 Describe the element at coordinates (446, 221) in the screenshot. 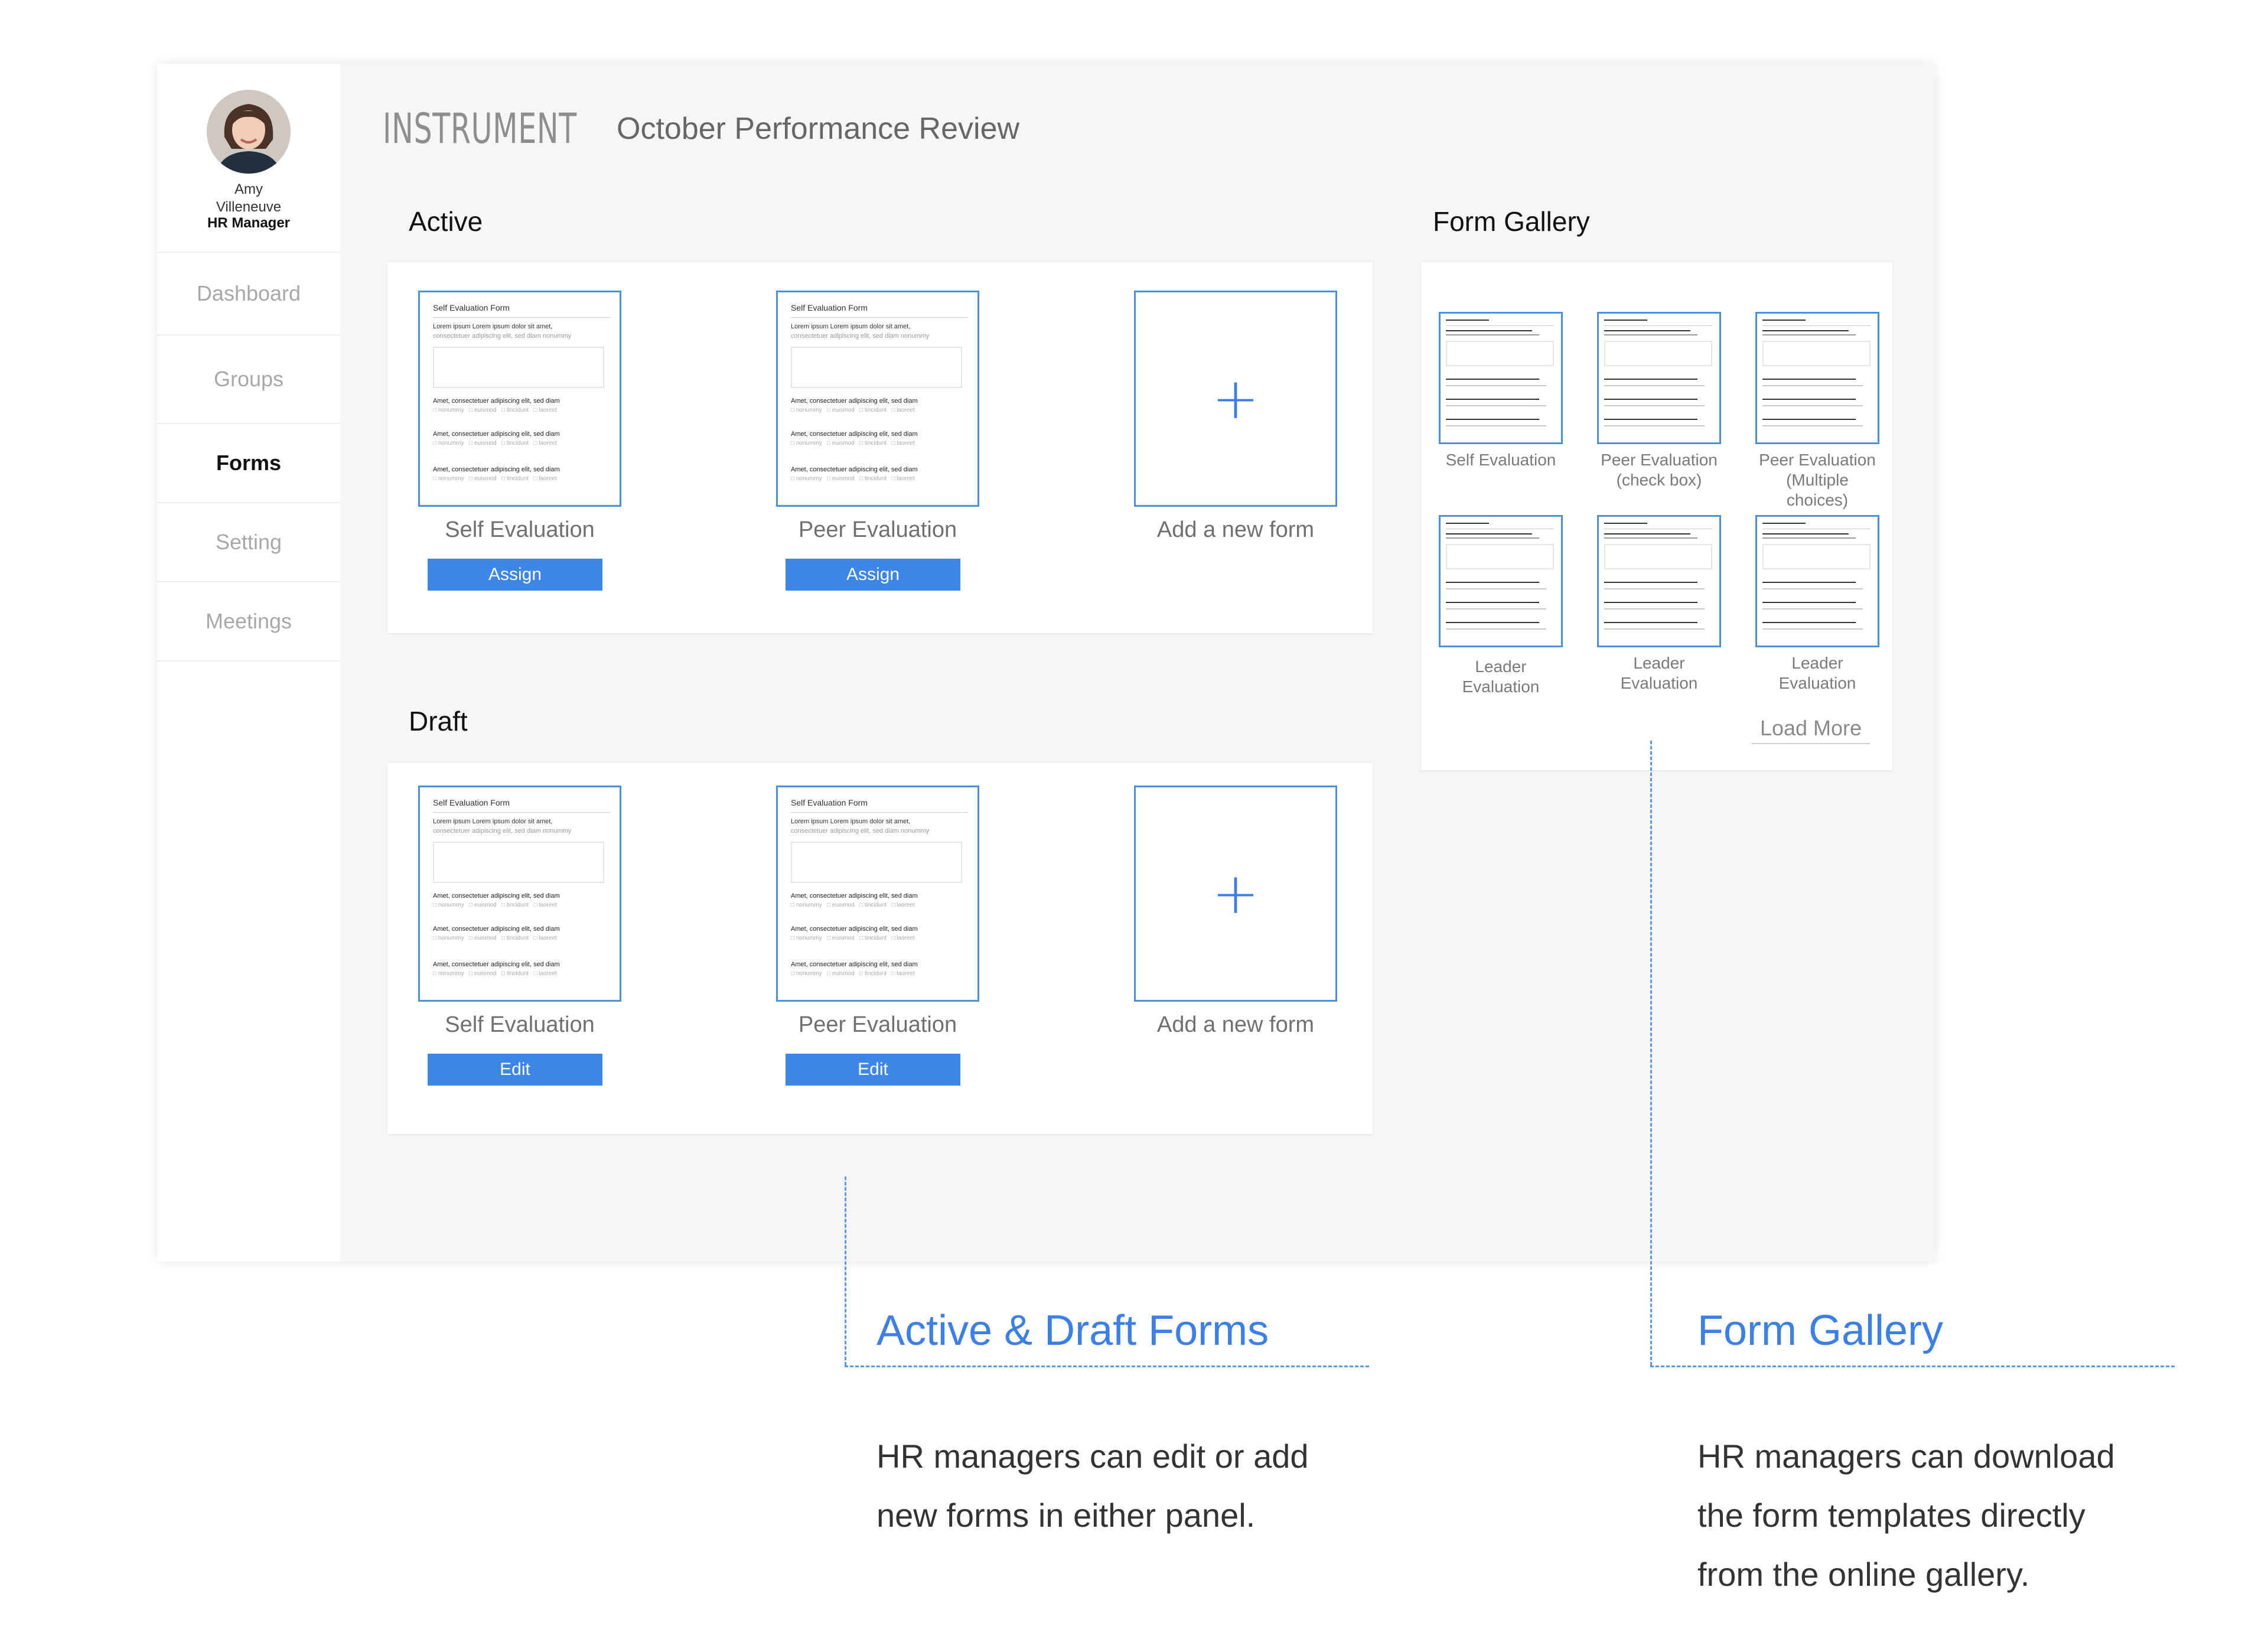

I see `active-heading: Active` at that location.